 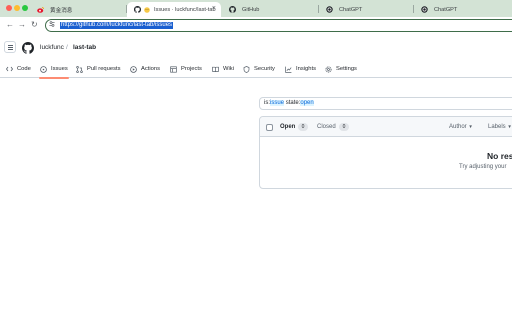 What do you see at coordinates (191, 69) in the screenshot?
I see `tab-label: Projects` at bounding box center [191, 69].